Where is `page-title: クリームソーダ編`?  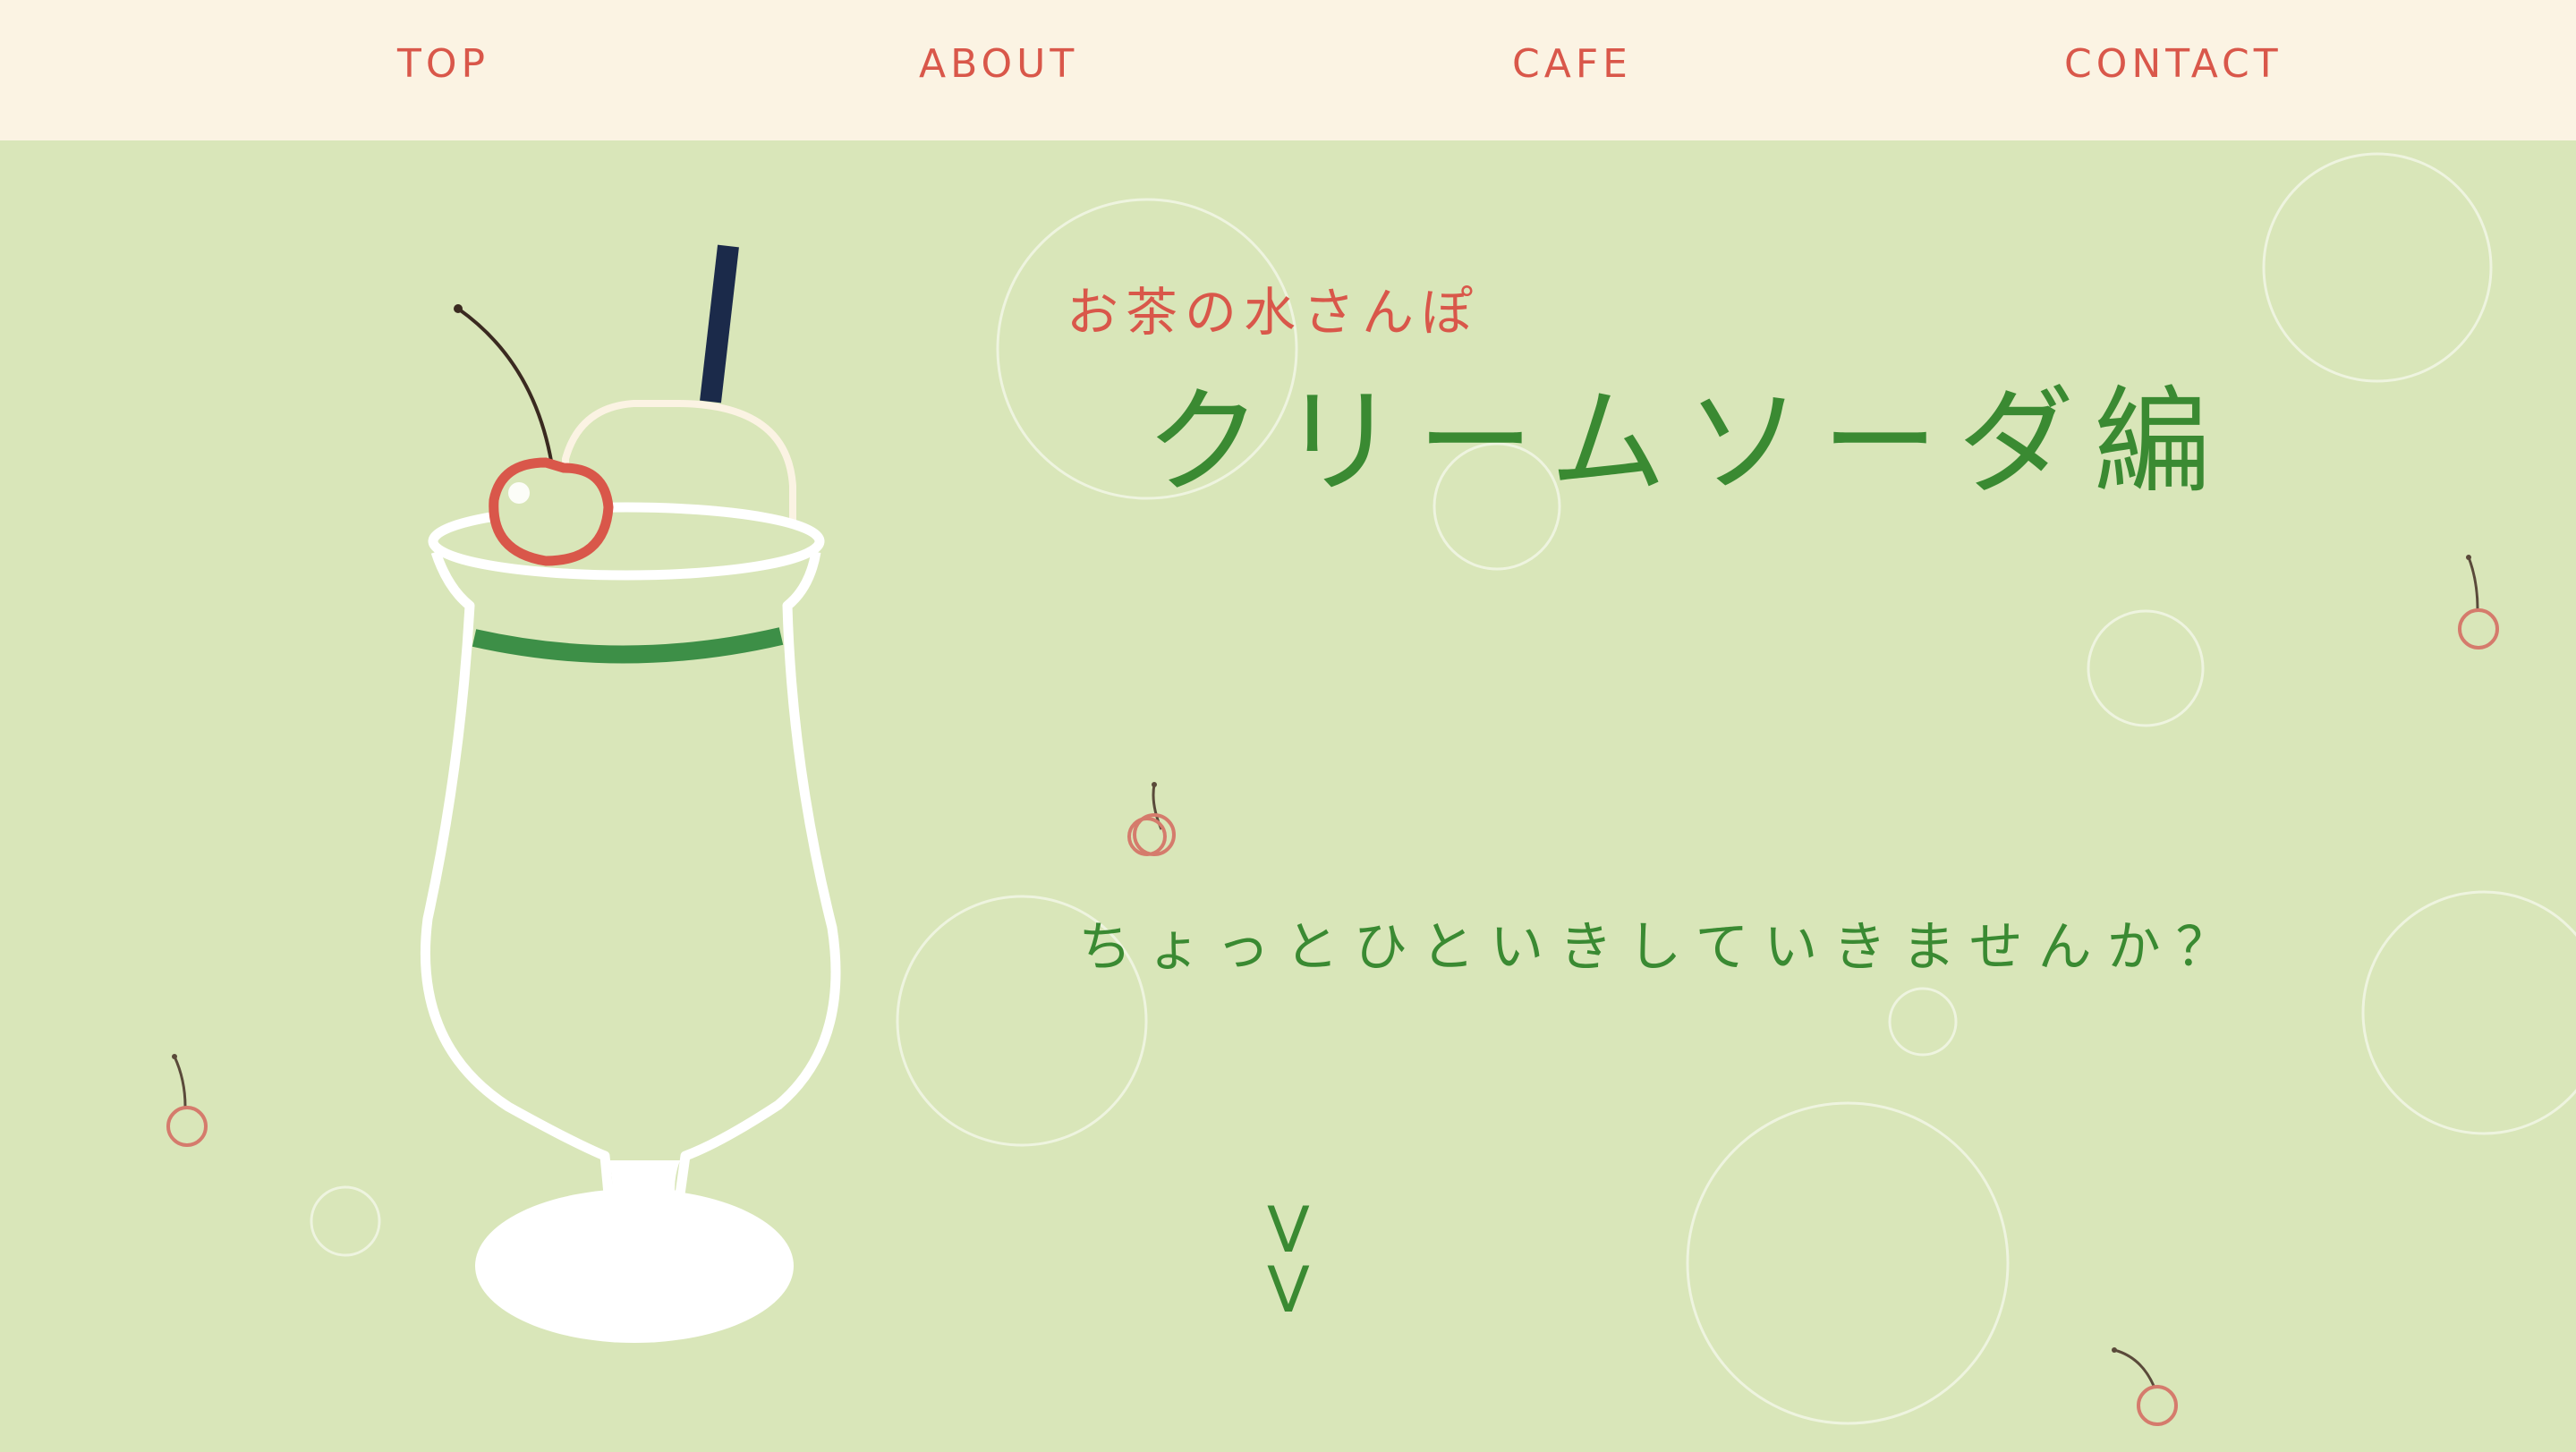 page-title: クリームソーダ編 is located at coordinates (1688, 442).